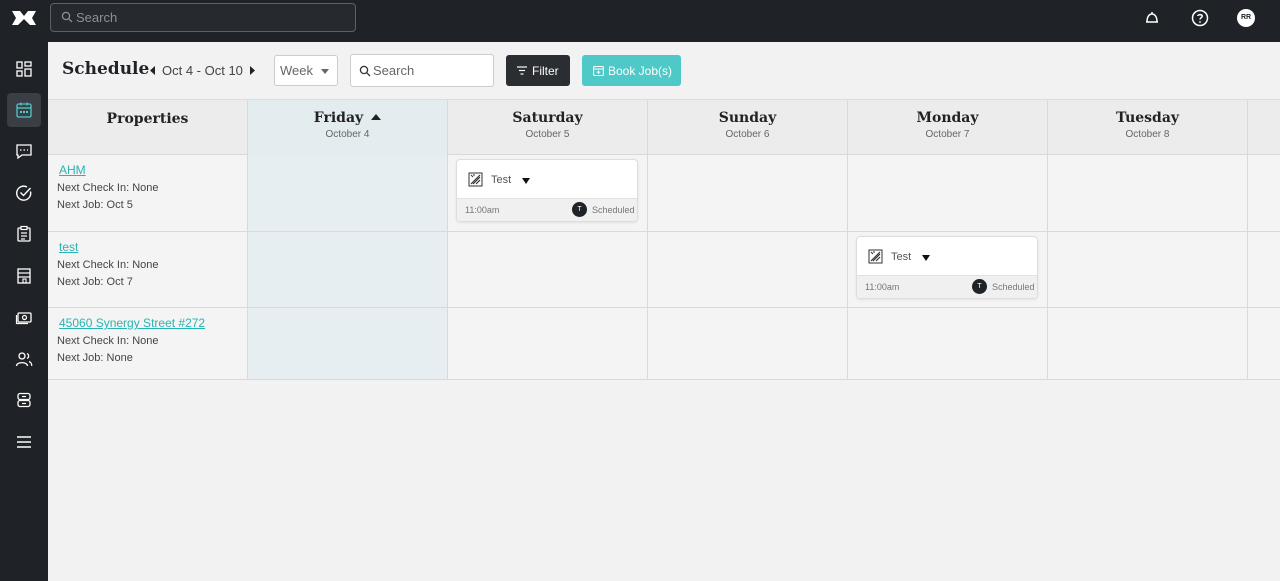 The width and height of the screenshot is (1280, 581). I want to click on sidebar-item-tasks, so click(24, 193).